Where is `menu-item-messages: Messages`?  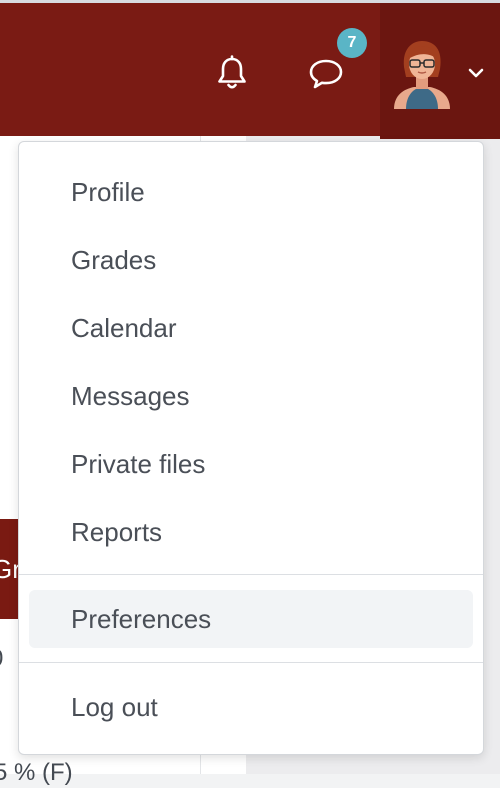 menu-item-messages: Messages is located at coordinates (251, 396).